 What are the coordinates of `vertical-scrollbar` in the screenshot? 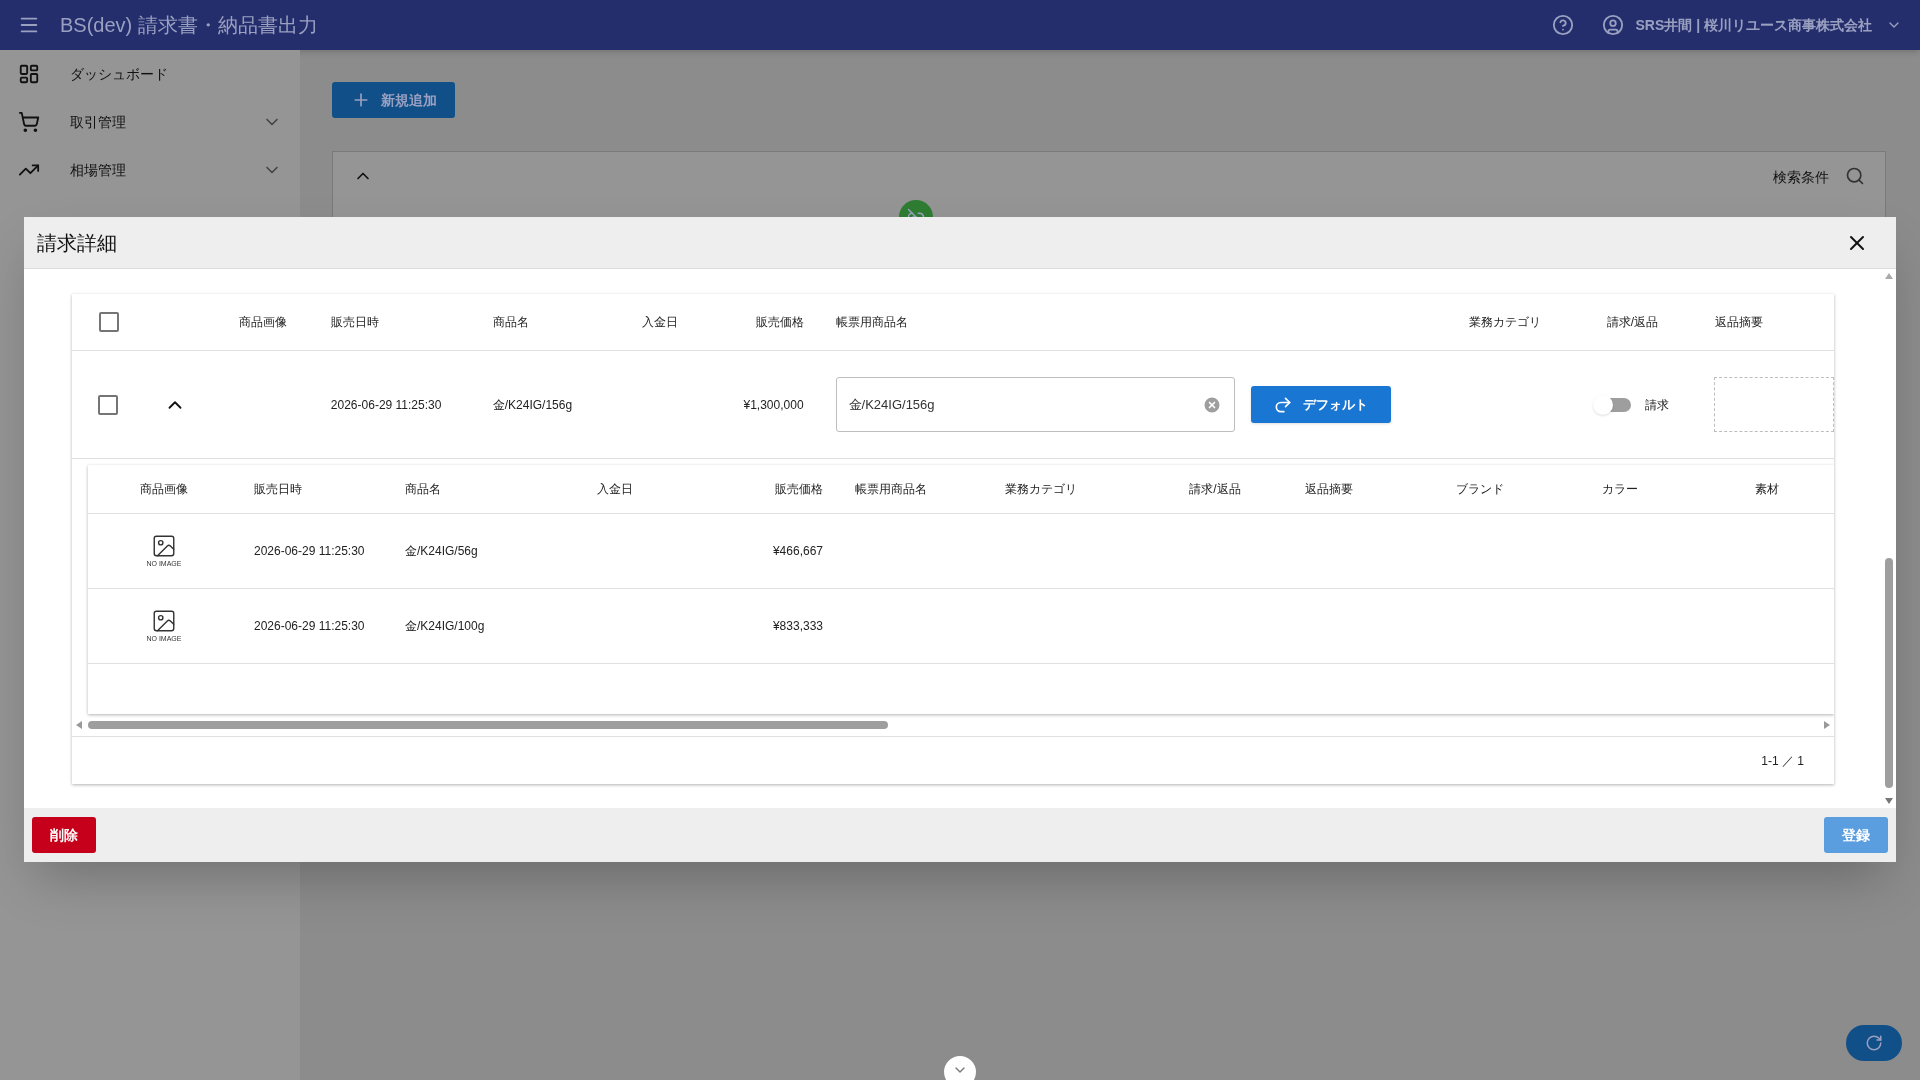 It's located at (1889, 673).